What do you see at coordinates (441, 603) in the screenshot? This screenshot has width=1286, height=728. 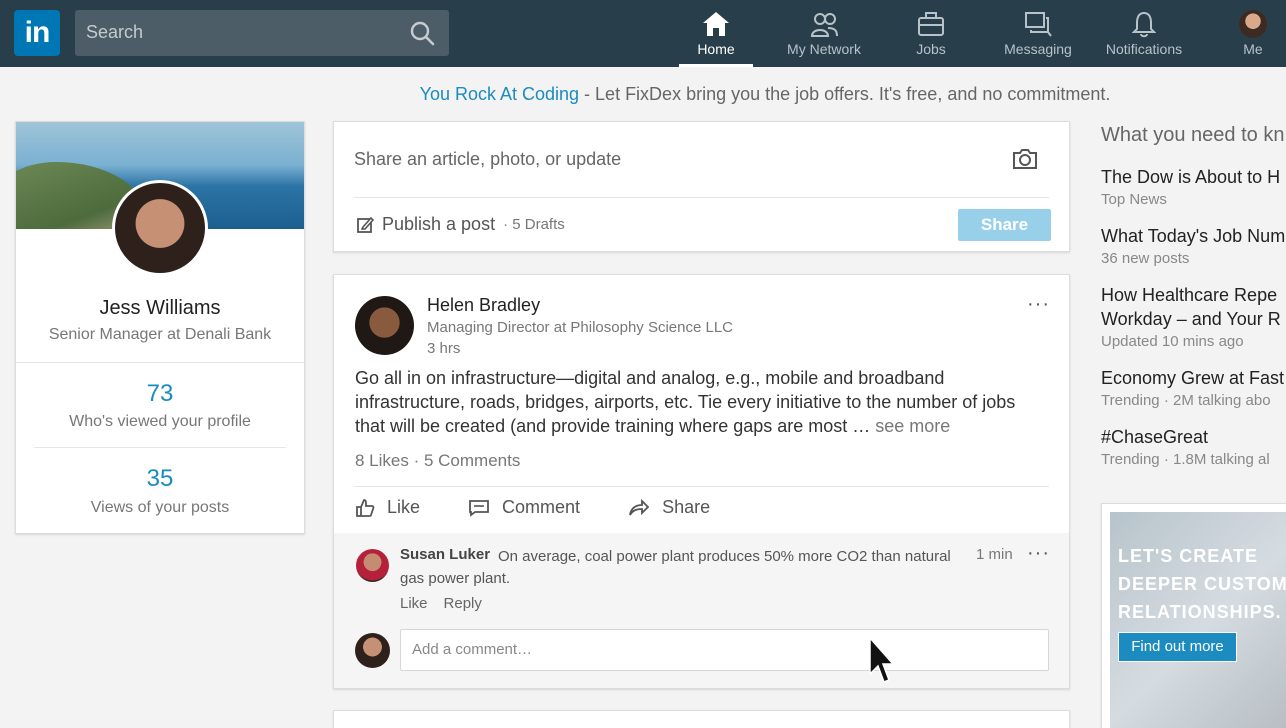 I see `comment-actions: Like Reply` at bounding box center [441, 603].